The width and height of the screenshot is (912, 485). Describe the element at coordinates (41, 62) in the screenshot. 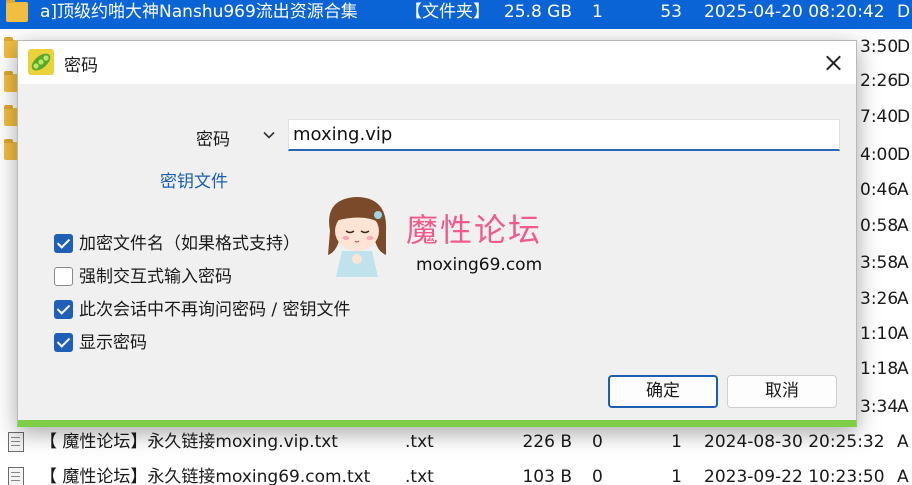

I see `peapod-app-icon` at that location.